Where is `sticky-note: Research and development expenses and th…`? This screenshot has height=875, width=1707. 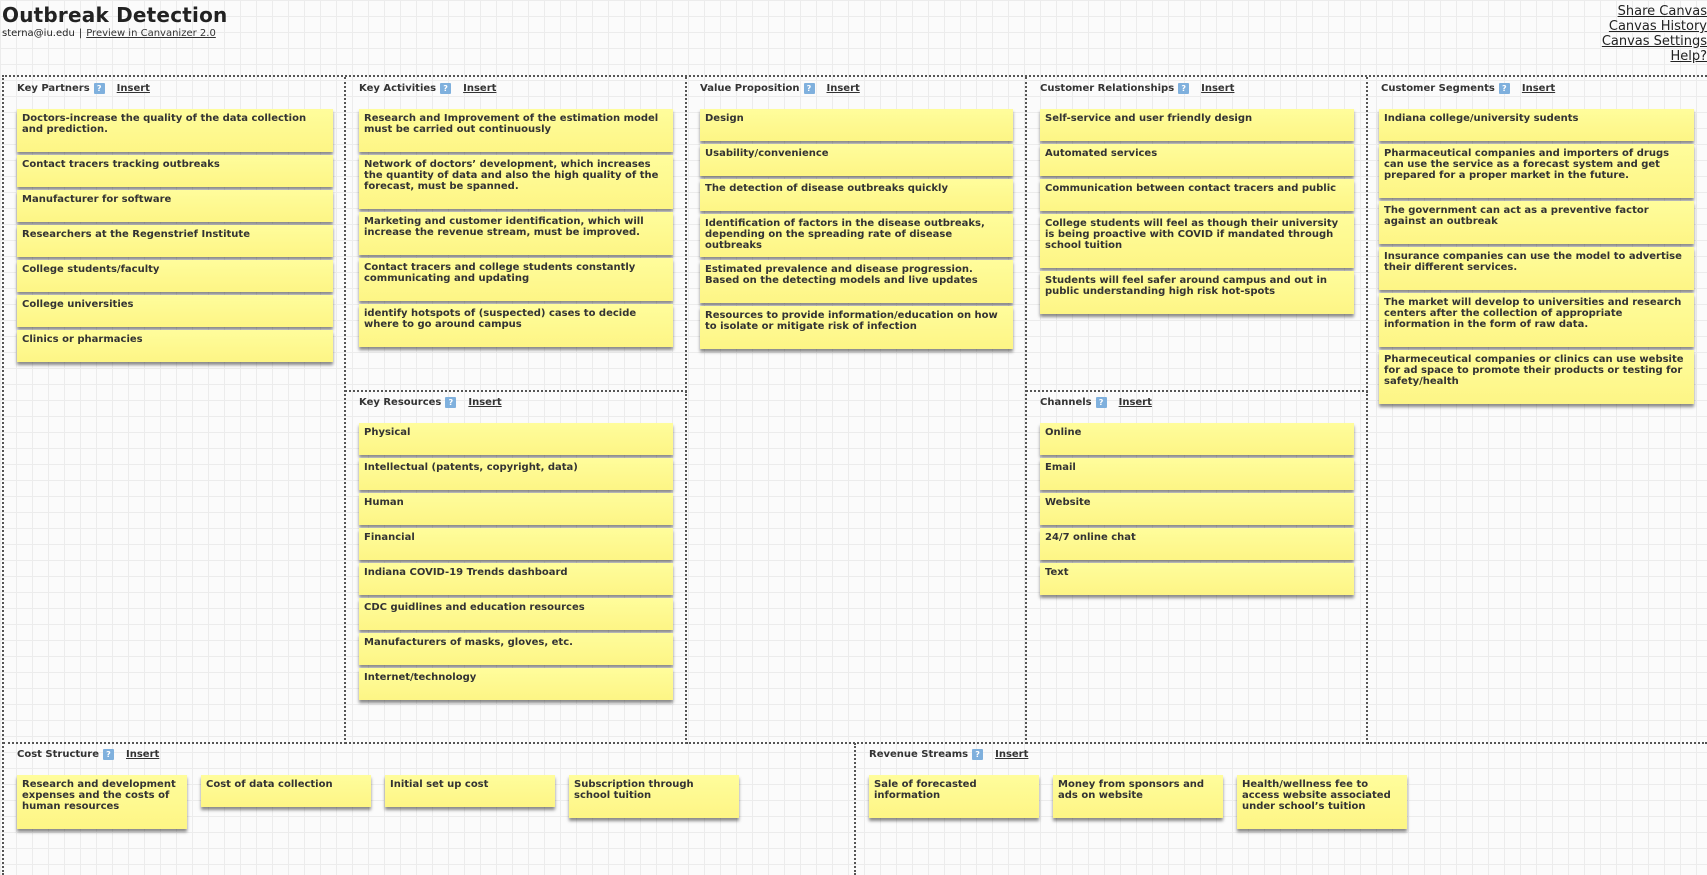
sticky-note: Research and development expenses and th… is located at coordinates (102, 802).